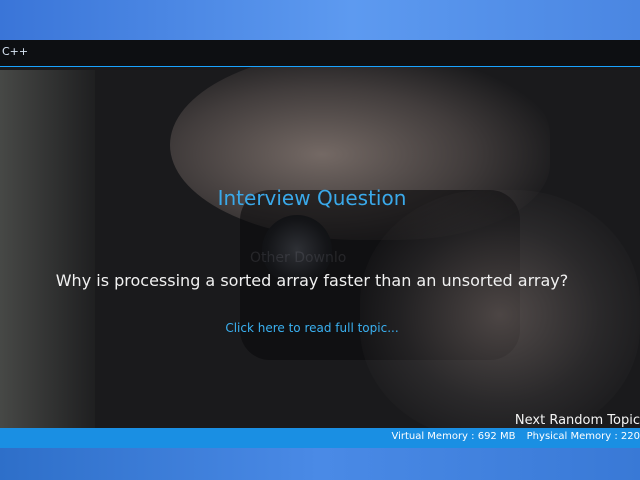 This screenshot has height=480, width=640. Describe the element at coordinates (320, 22) in the screenshot. I see `monitor-bezel-top` at that location.